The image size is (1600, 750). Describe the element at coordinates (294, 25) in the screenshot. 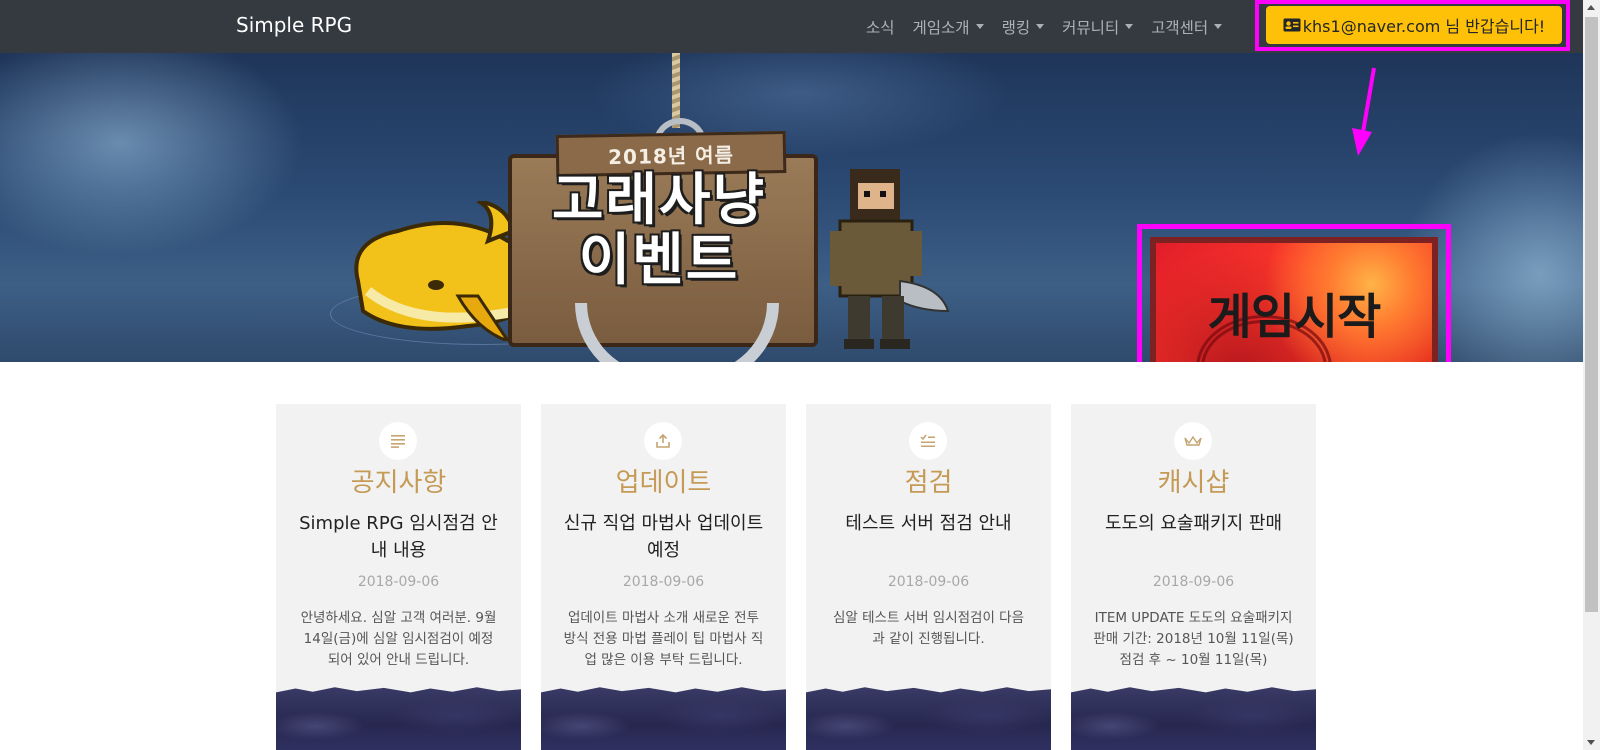

I see `brand-logo-link: Simple RPG` at that location.